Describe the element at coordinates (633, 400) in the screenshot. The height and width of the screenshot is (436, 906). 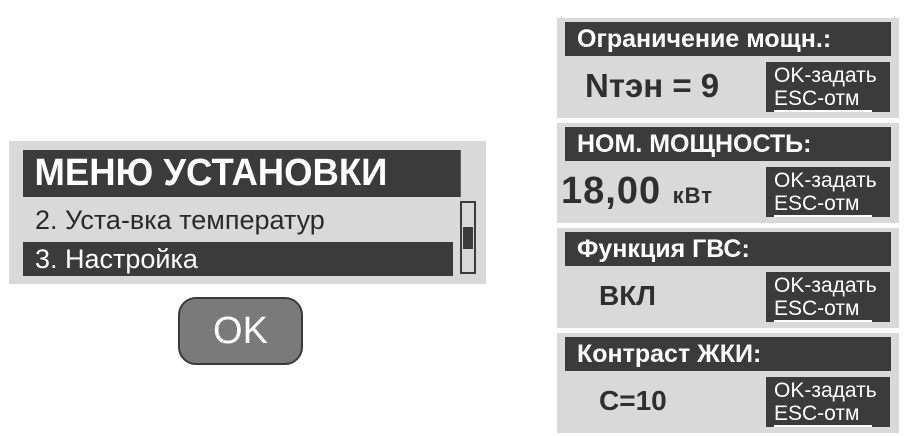
I see `value-text: С=10` at that location.